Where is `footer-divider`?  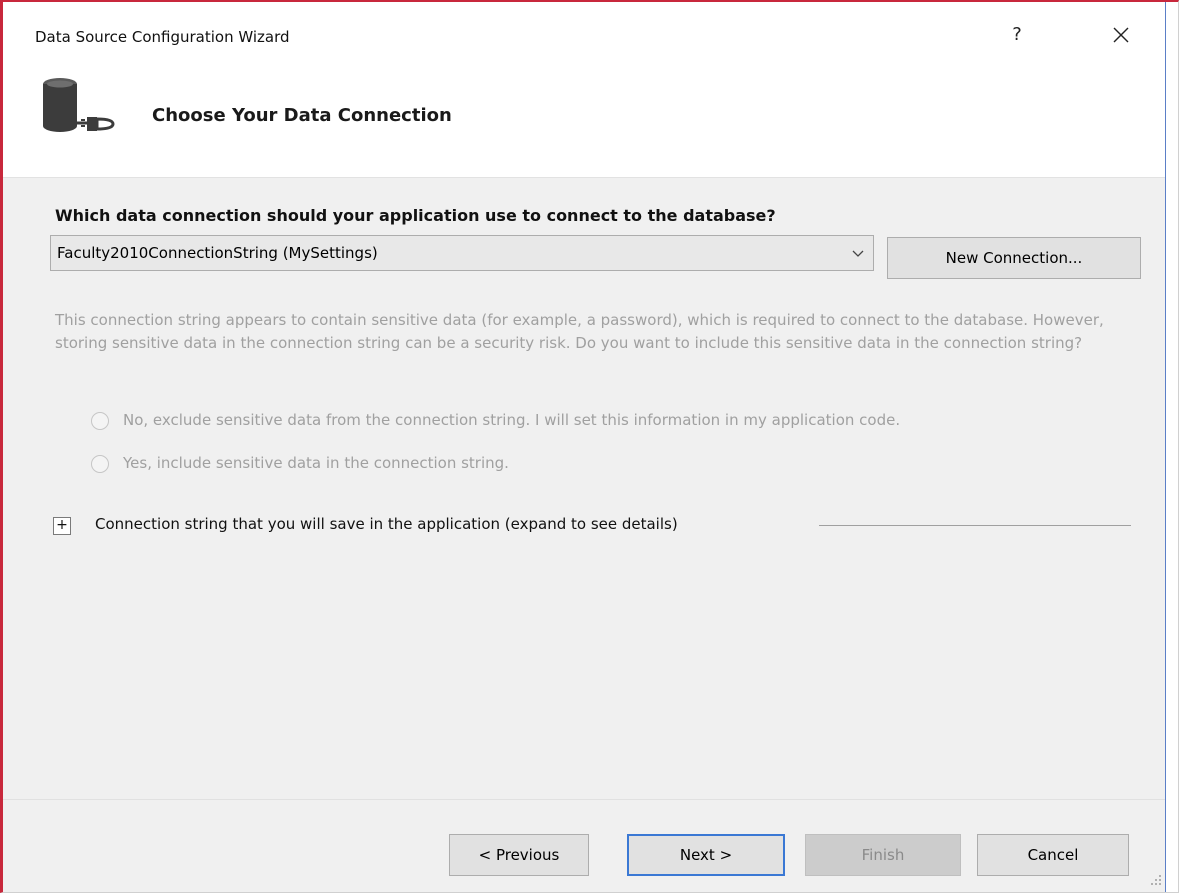
footer-divider is located at coordinates (585, 799).